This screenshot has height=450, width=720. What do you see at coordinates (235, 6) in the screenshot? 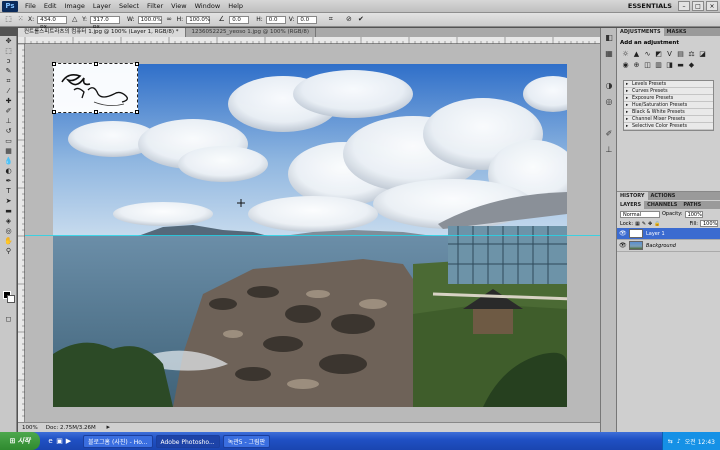
I see `menu-help: Help` at bounding box center [235, 6].